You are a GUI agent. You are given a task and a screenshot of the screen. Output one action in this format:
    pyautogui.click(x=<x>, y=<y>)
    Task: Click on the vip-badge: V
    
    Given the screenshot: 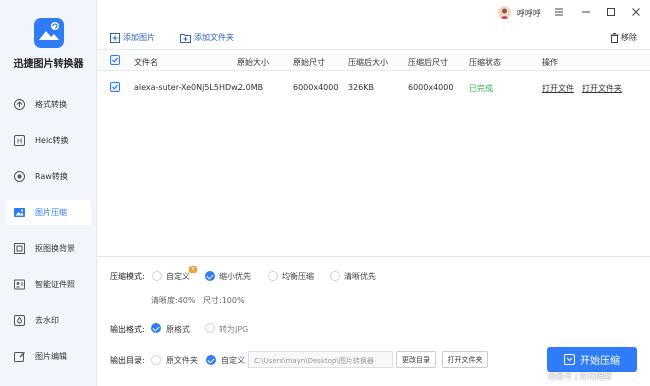 What is the action you would take?
    pyautogui.click(x=193, y=269)
    